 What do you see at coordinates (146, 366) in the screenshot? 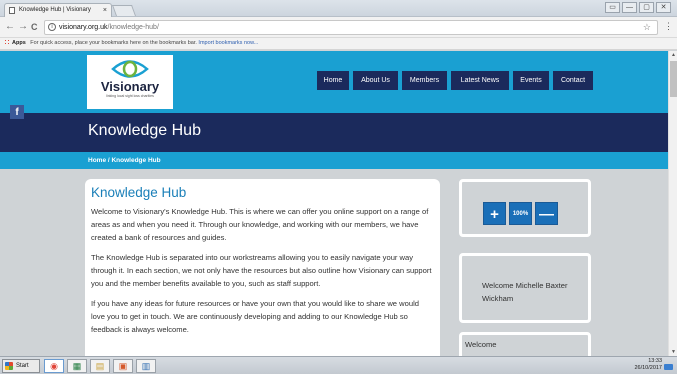
I see `app-taskbar-icon: ▥` at bounding box center [146, 366].